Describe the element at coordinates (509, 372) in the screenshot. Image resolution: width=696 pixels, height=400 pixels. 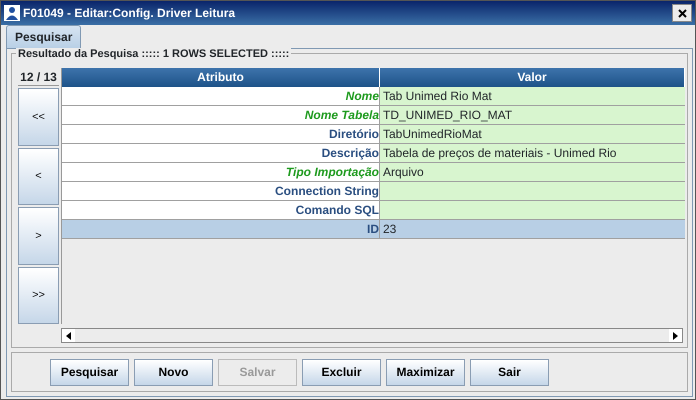
I see `action-button: Sair` at that location.